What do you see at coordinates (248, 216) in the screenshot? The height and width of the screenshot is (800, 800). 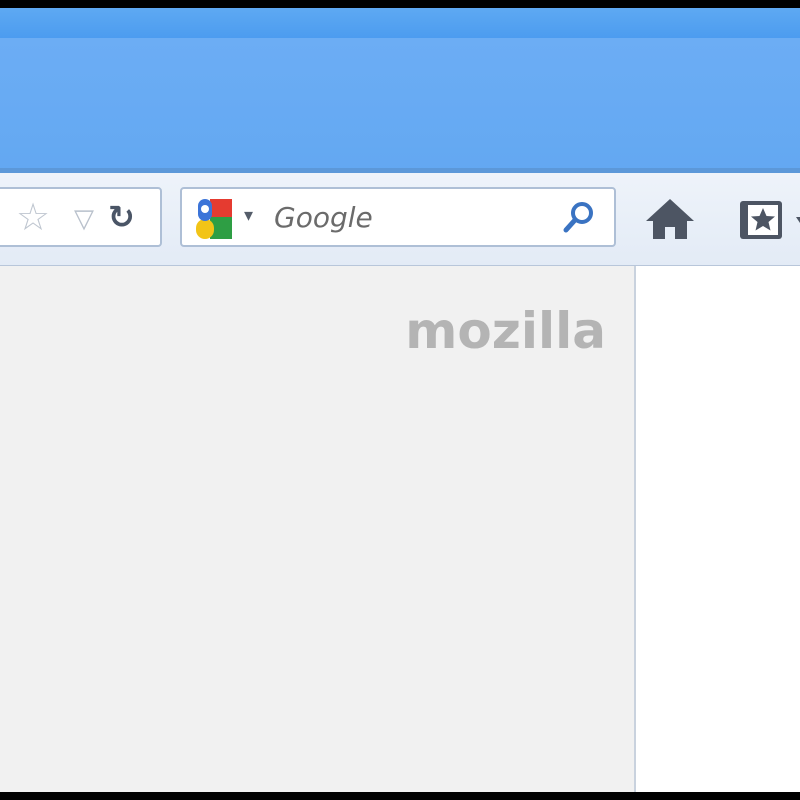 I see `engine-dropdown-icon: ▾` at bounding box center [248, 216].